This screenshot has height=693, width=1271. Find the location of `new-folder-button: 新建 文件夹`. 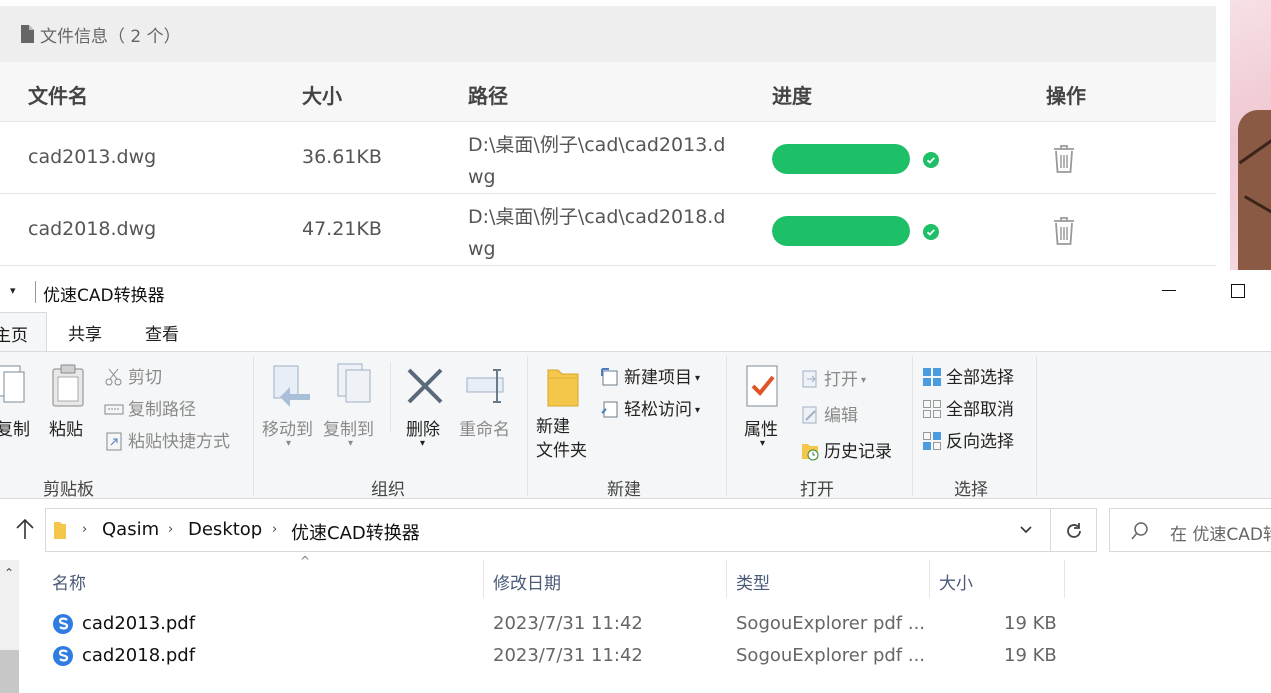

new-folder-button: 新建 文件夹 is located at coordinates (561, 439).